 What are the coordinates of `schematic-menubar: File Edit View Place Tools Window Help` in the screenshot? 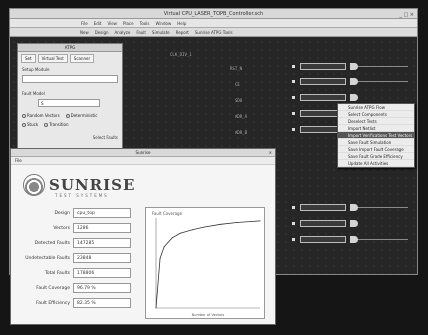 It's located at (213, 23).